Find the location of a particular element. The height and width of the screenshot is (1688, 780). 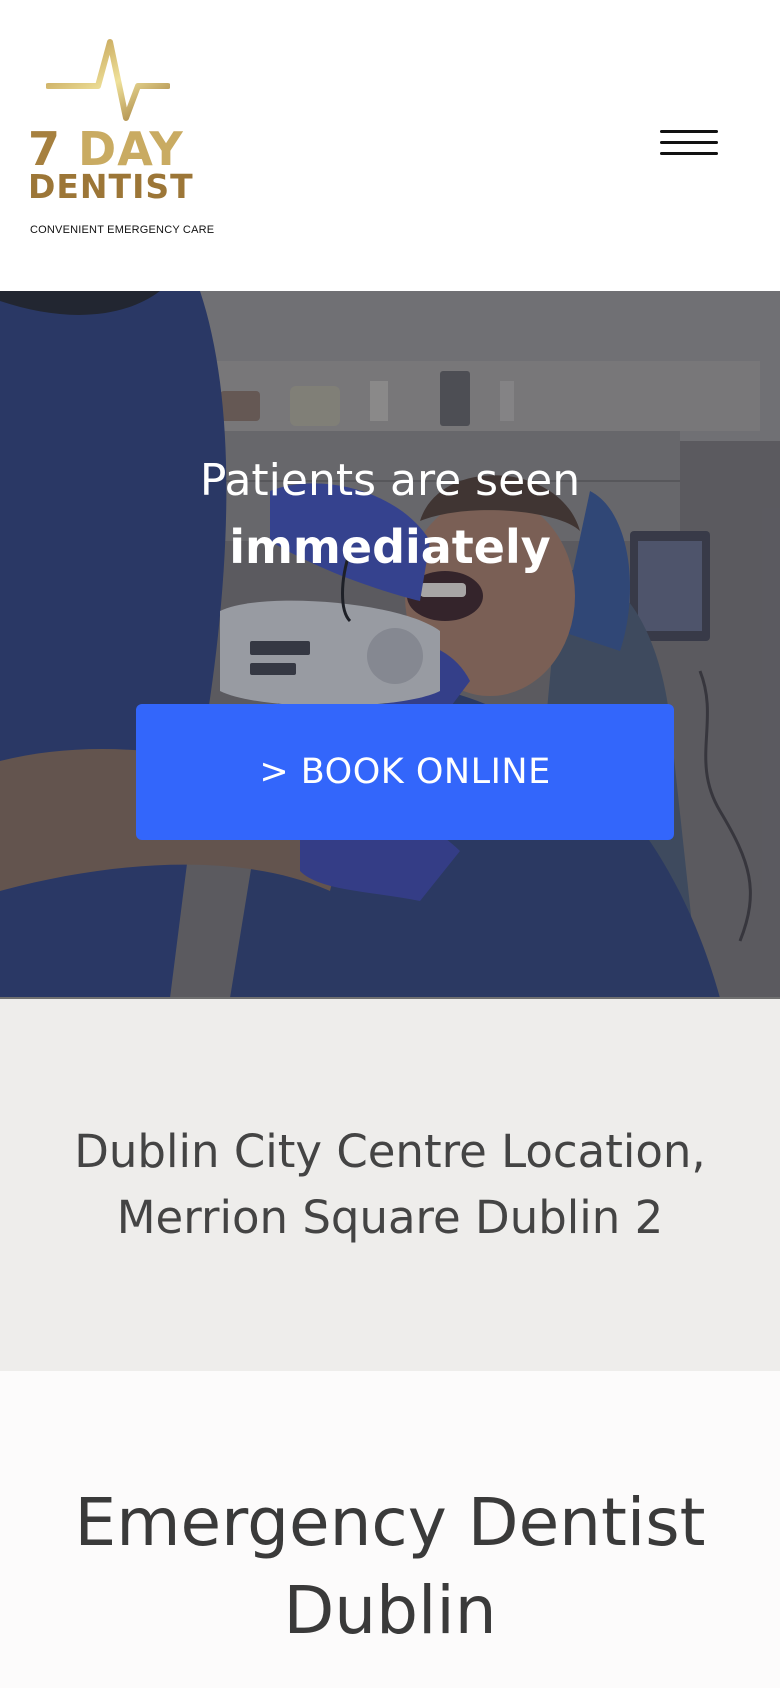

location-line2: Merrion Square Dublin 2 is located at coordinates (390, 1217).